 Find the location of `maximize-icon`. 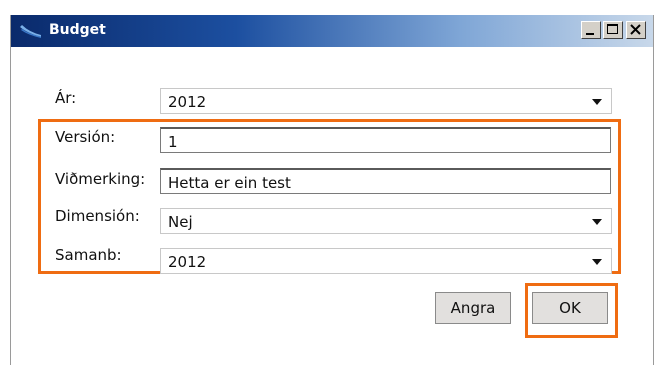

maximize-icon is located at coordinates (612, 29).